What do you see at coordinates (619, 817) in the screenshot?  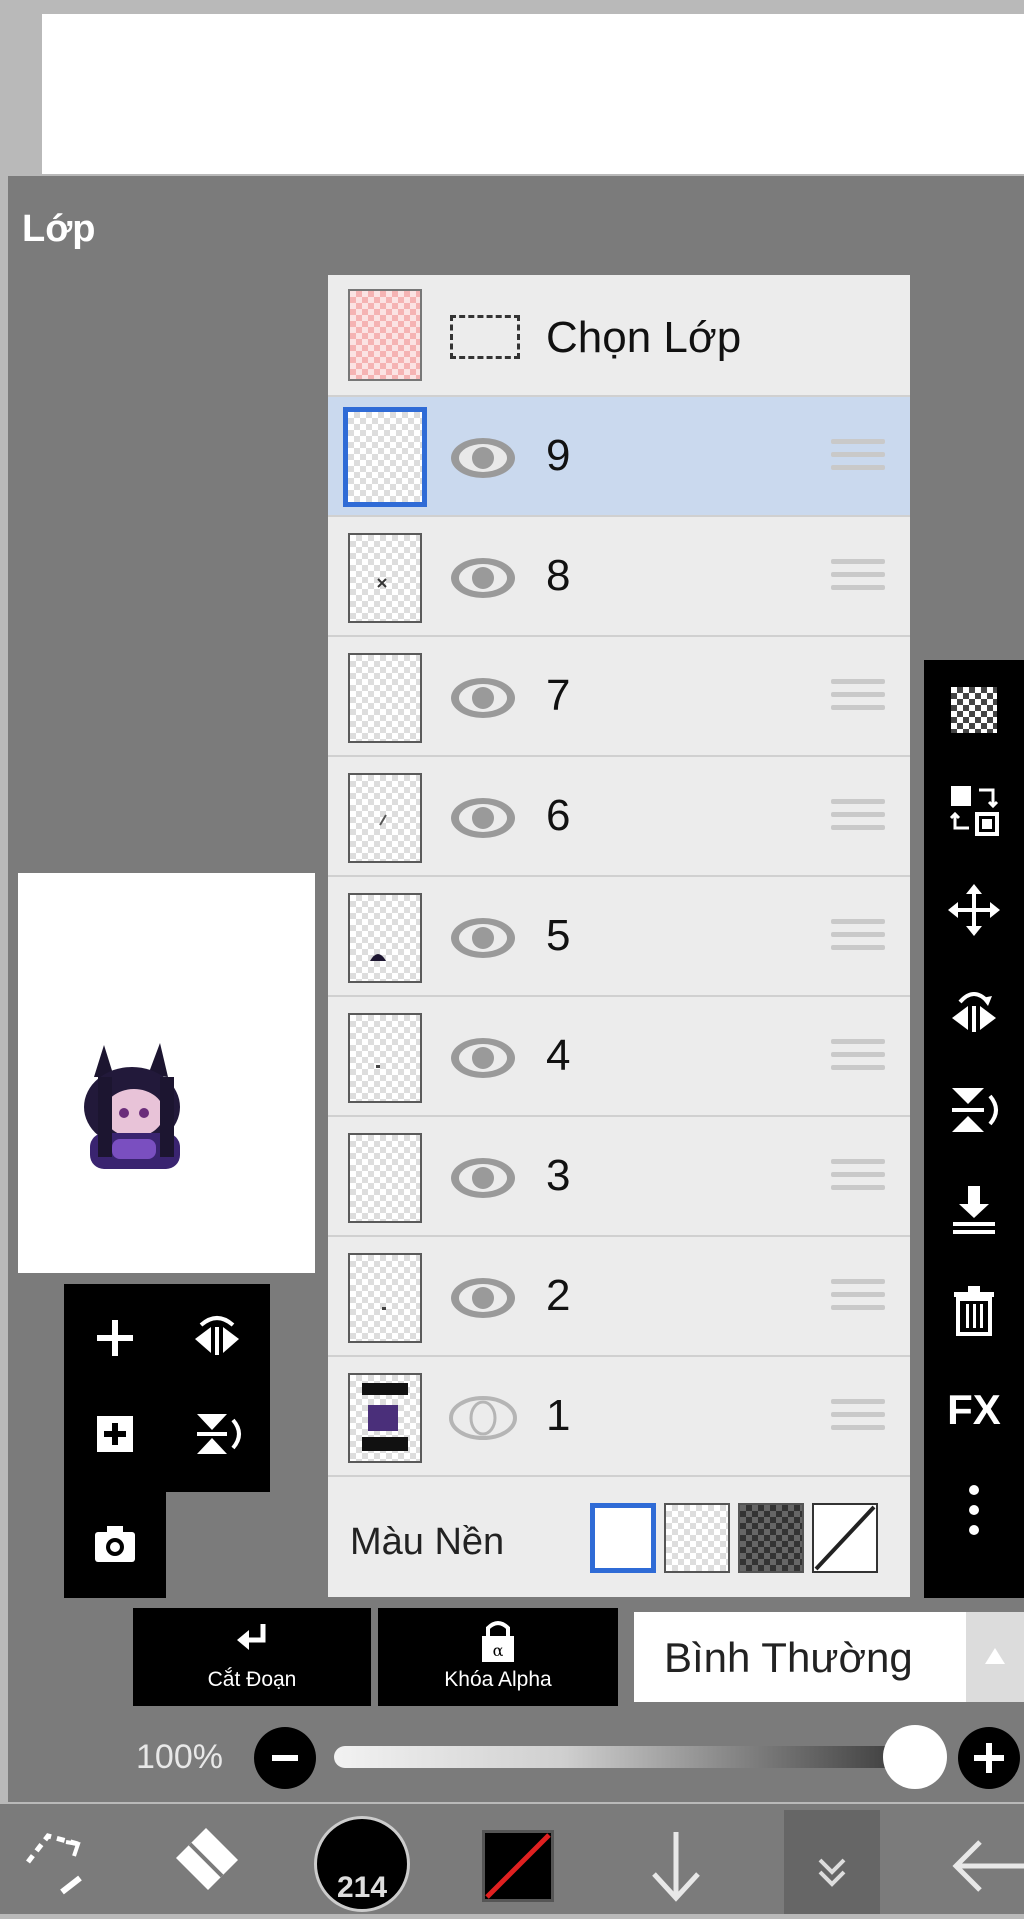 I see `layer-row: 6` at bounding box center [619, 817].